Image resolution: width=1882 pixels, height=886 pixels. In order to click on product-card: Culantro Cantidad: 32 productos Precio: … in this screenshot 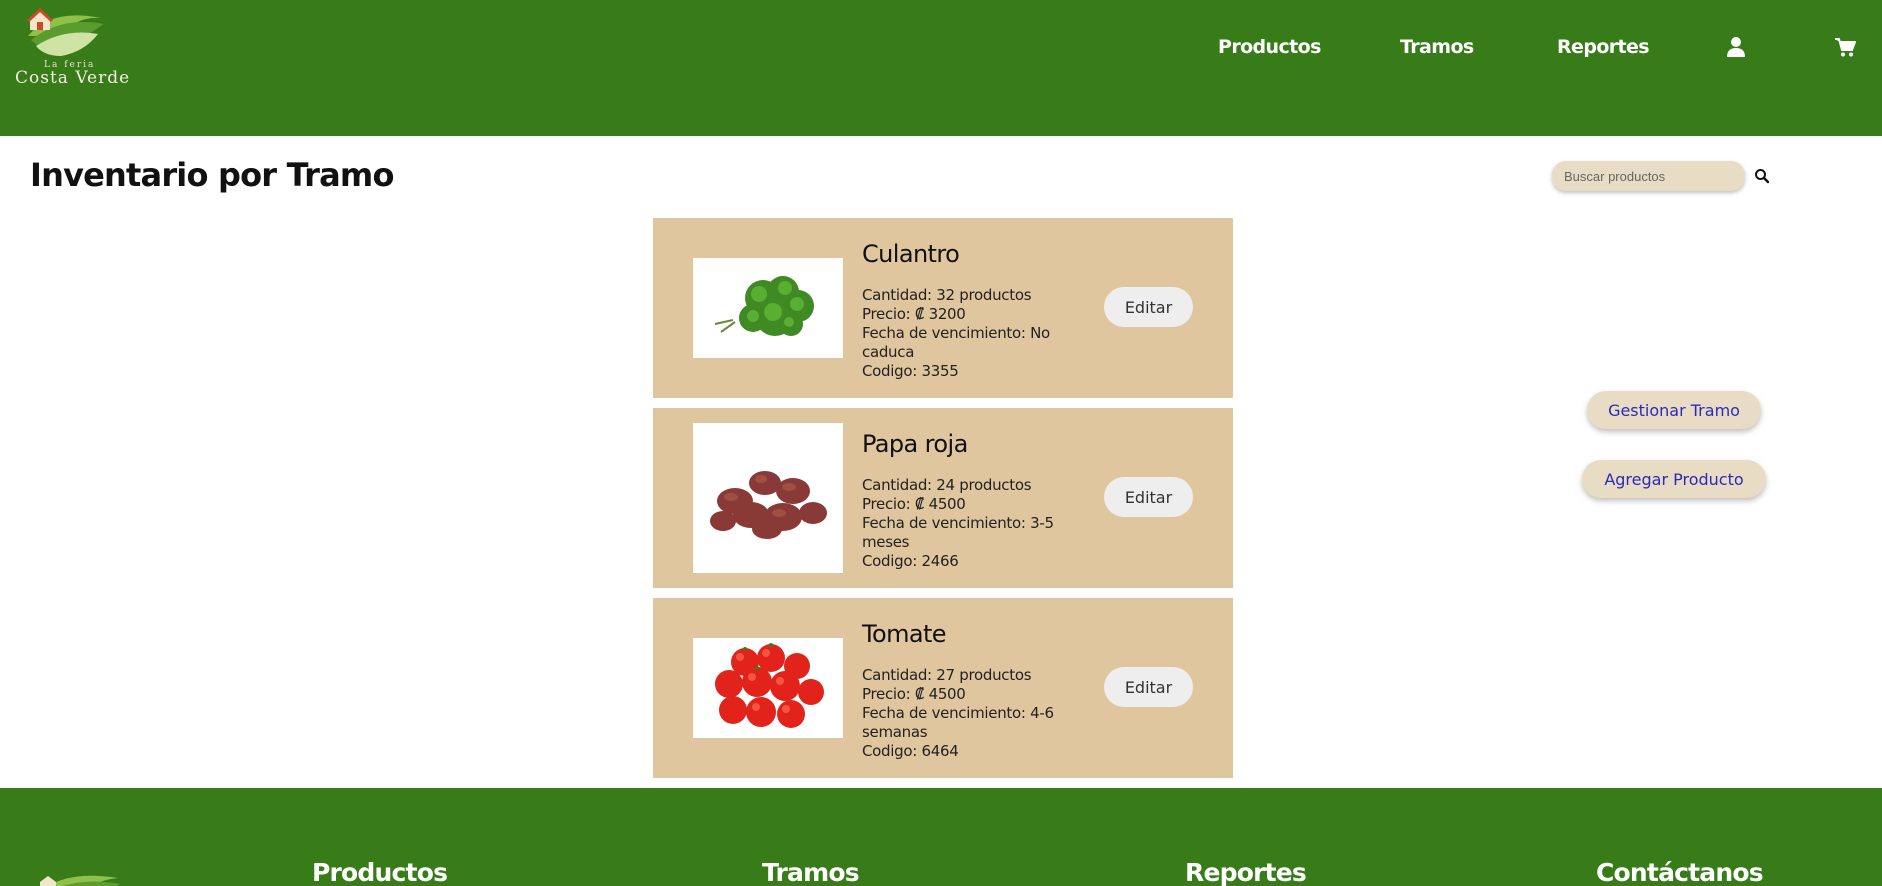, I will do `click(943, 308)`.